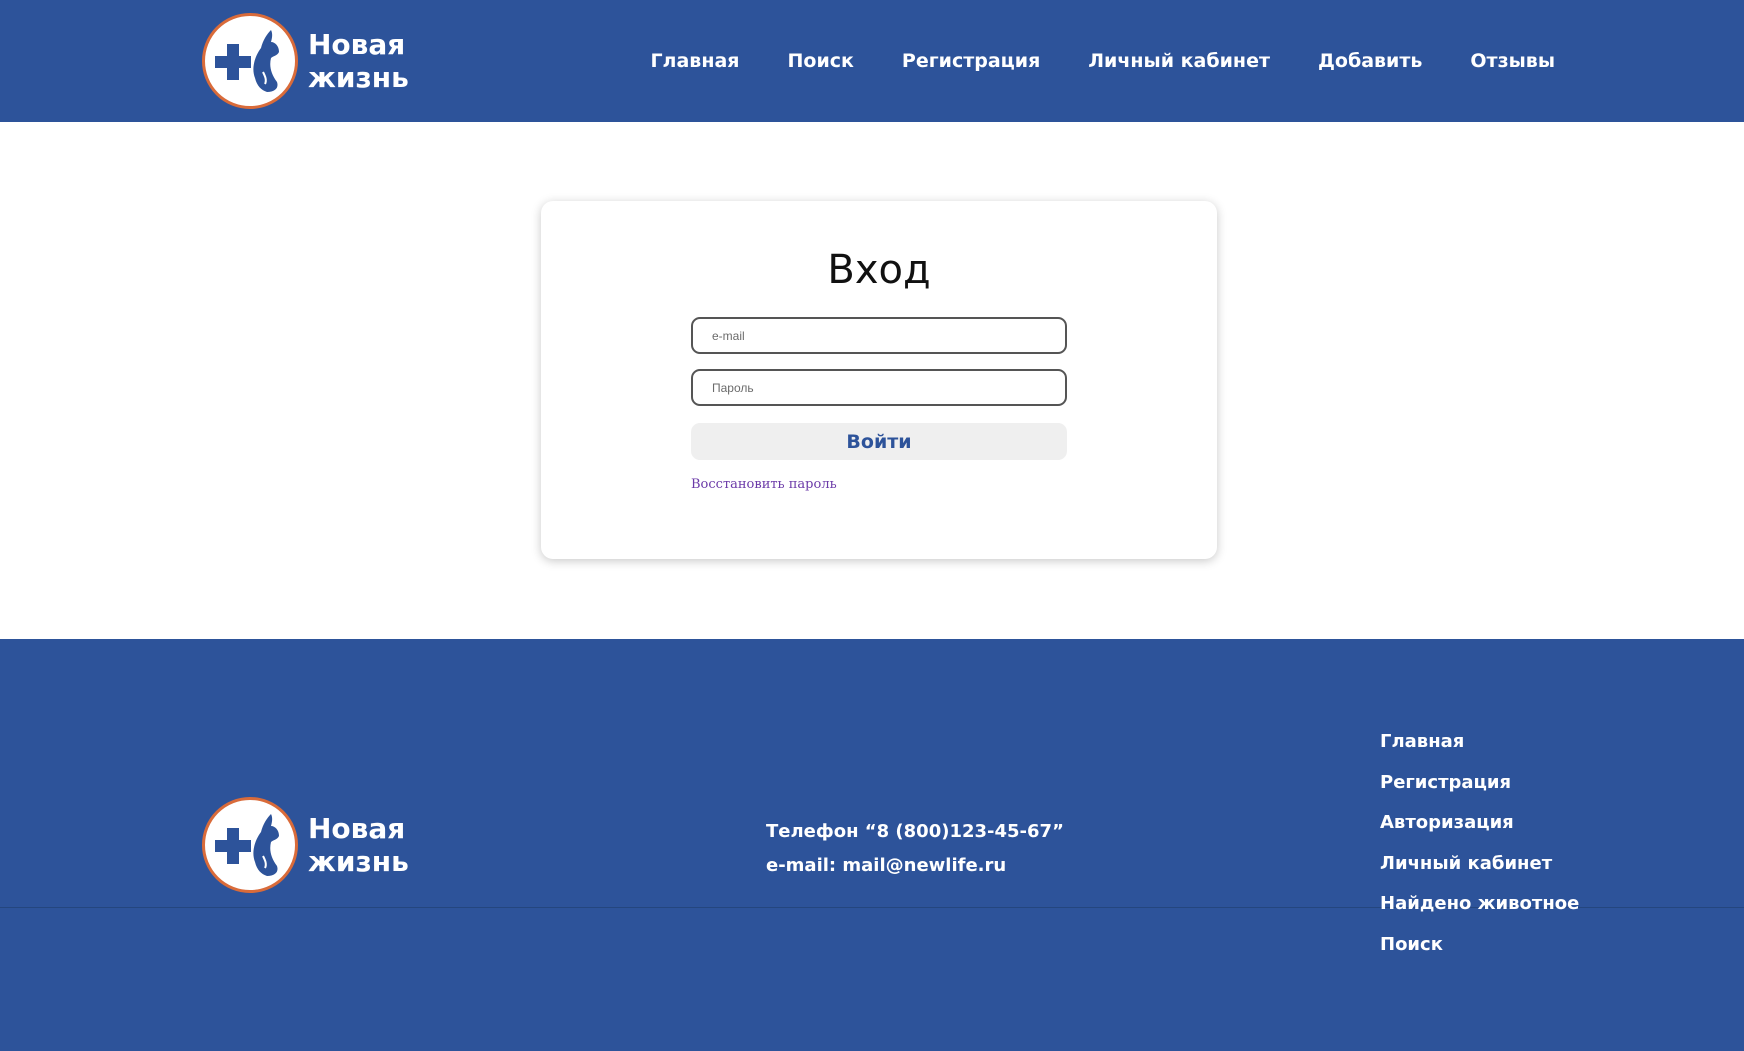 The height and width of the screenshot is (1051, 1744). I want to click on footer-phone: Телефон “8 (800)123-45-67”, so click(915, 831).